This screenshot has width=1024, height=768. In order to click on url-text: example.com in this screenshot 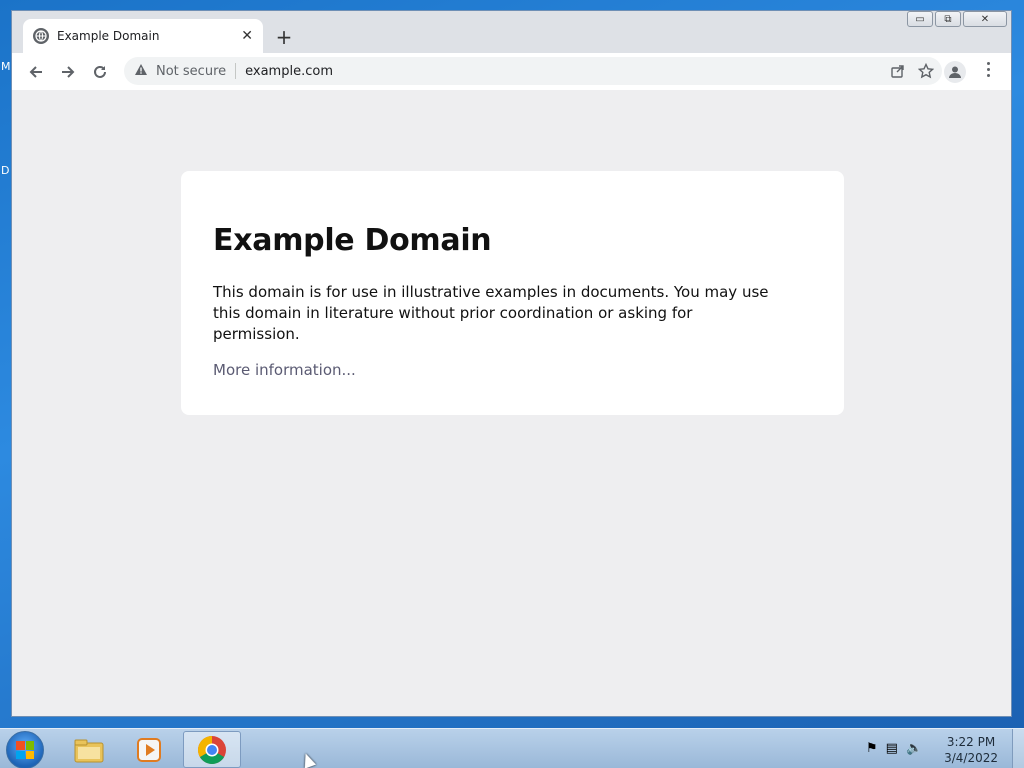, I will do `click(289, 71)`.